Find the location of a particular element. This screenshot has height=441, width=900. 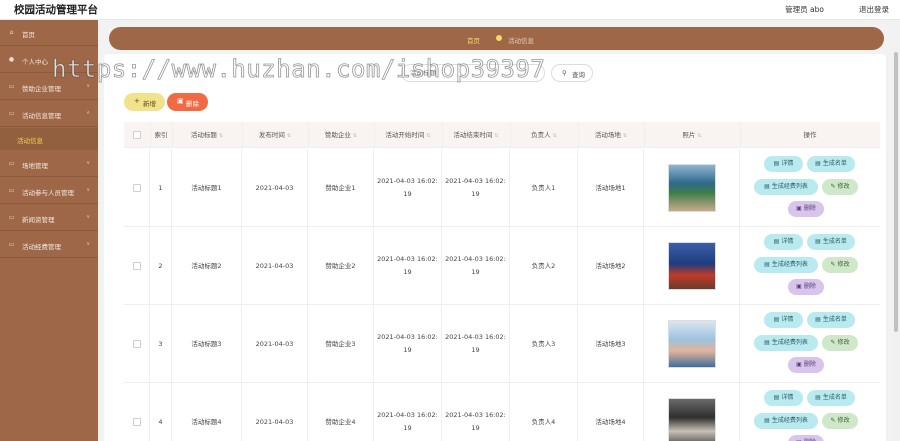

cell-venue: 活动场地1 is located at coordinates (611, 188).